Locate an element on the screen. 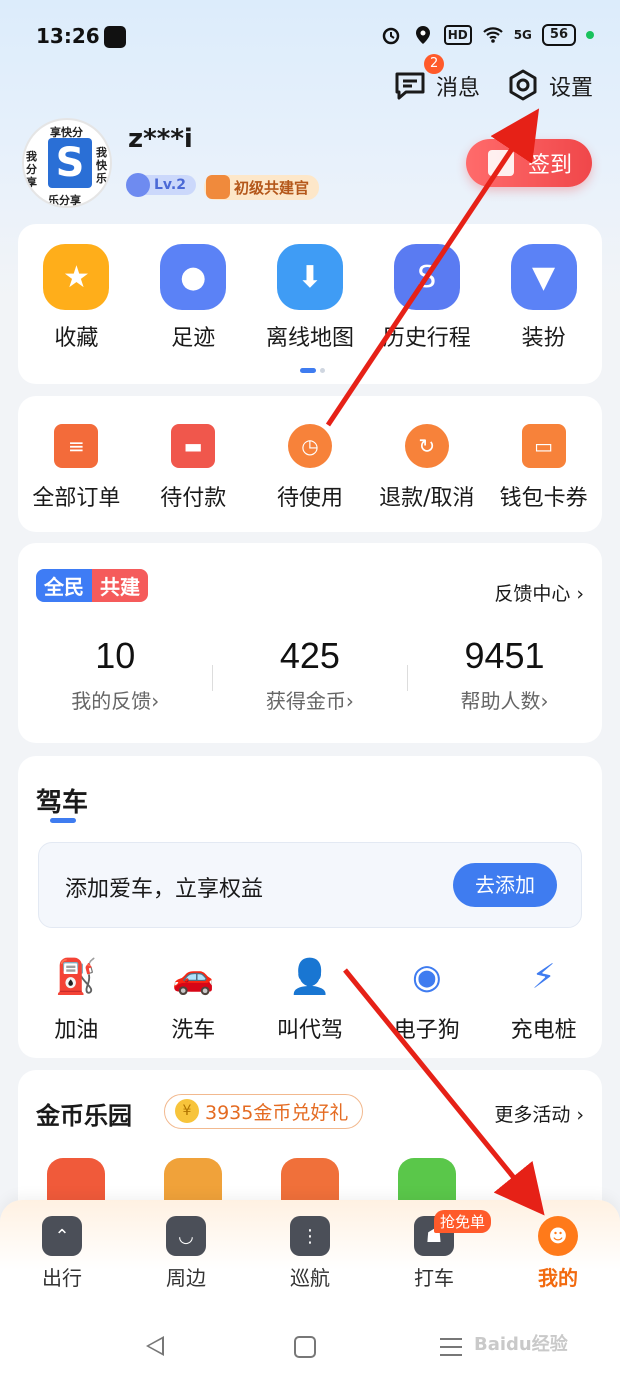 The height and width of the screenshot is (1386, 620). add-car-button: 去添加 is located at coordinates (505, 885).